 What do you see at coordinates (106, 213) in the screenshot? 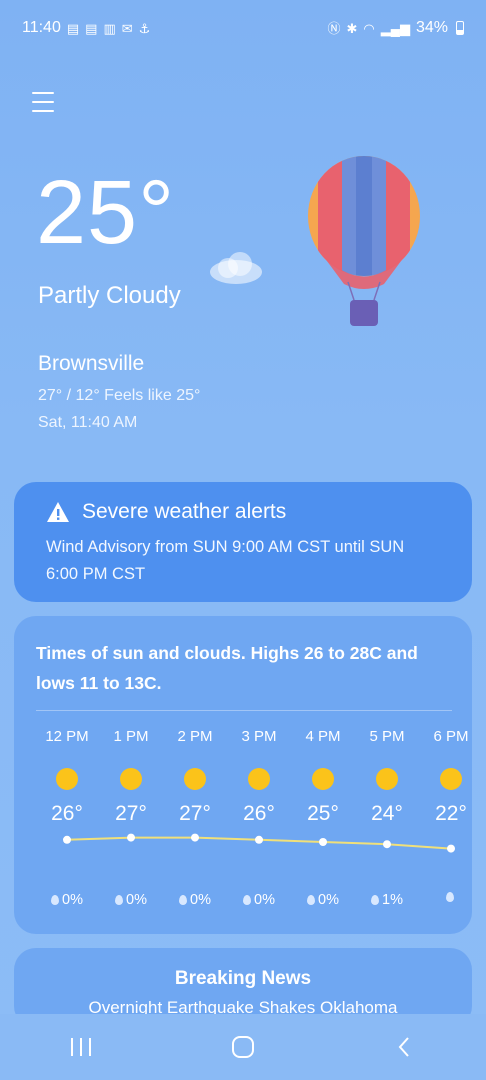
I see `current-temperature: 25°` at bounding box center [106, 213].